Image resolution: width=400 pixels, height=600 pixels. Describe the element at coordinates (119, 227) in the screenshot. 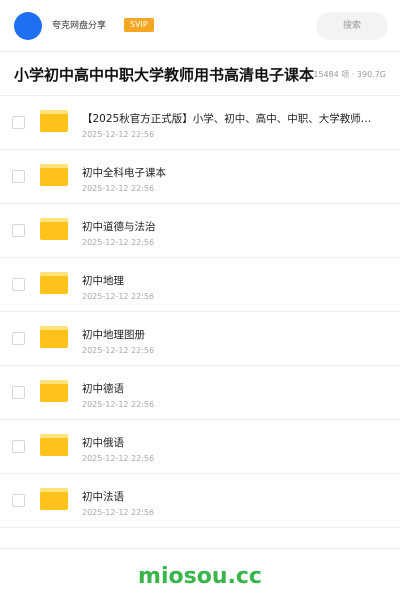

I see `item-name: 初中道德与法治` at that location.